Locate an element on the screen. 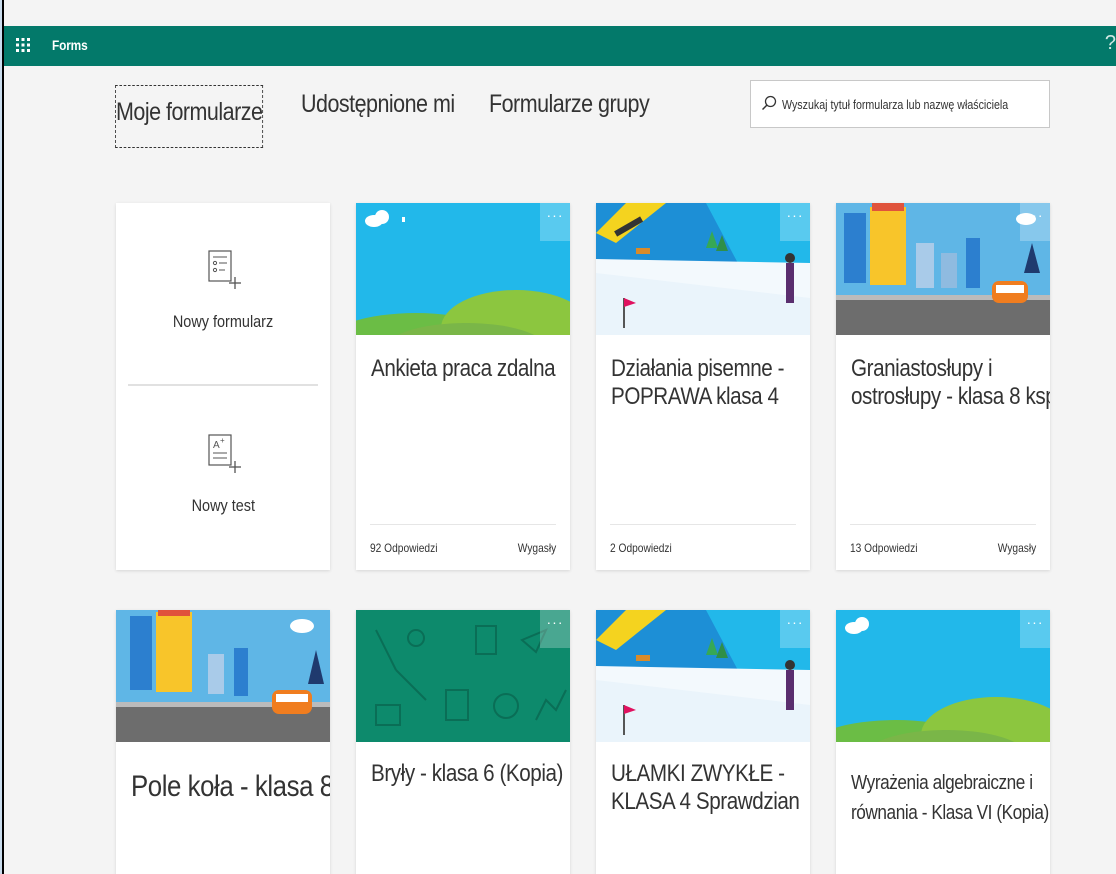  new-items-card: Nowy formularz A + Nowy test is located at coordinates (223, 386).